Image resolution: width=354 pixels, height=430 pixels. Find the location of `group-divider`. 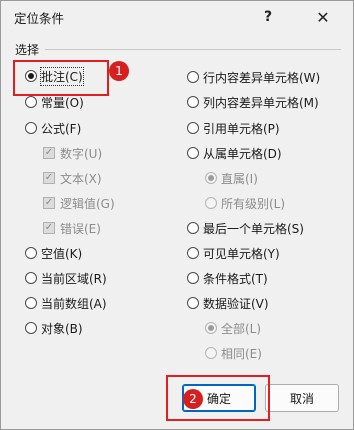

group-divider is located at coordinates (193, 49).